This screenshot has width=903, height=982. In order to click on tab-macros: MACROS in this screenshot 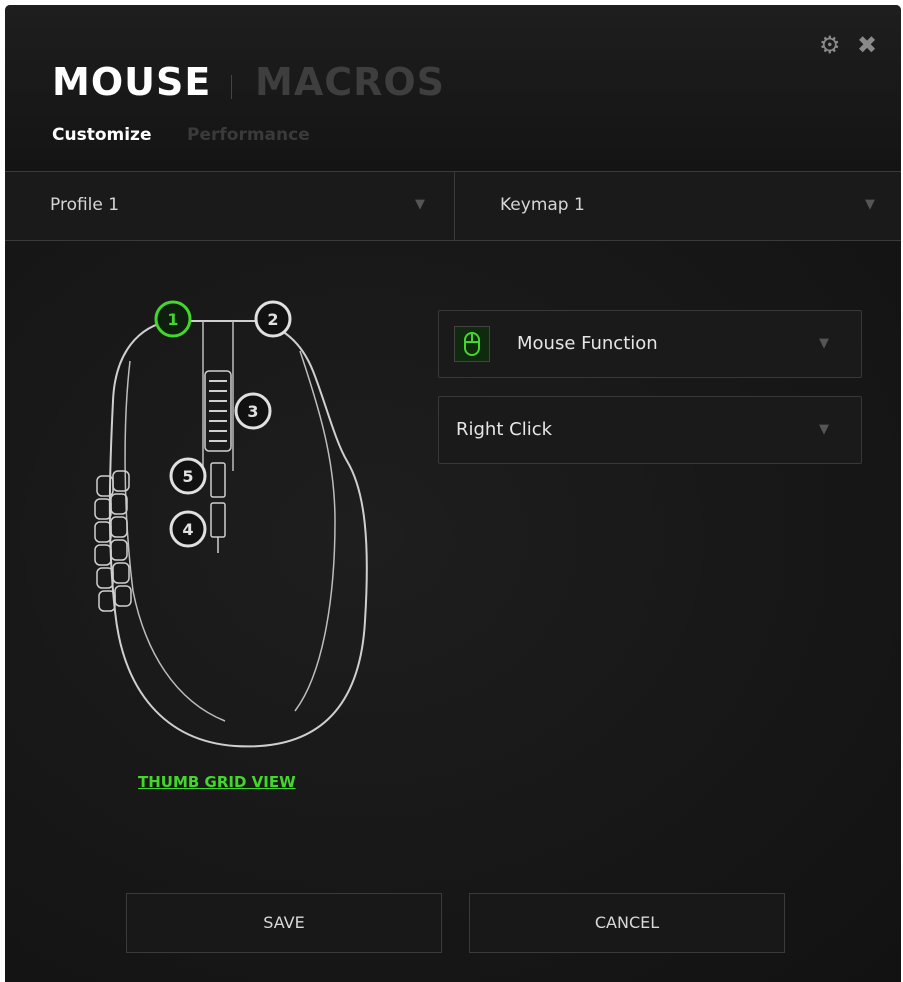, I will do `click(350, 82)`.